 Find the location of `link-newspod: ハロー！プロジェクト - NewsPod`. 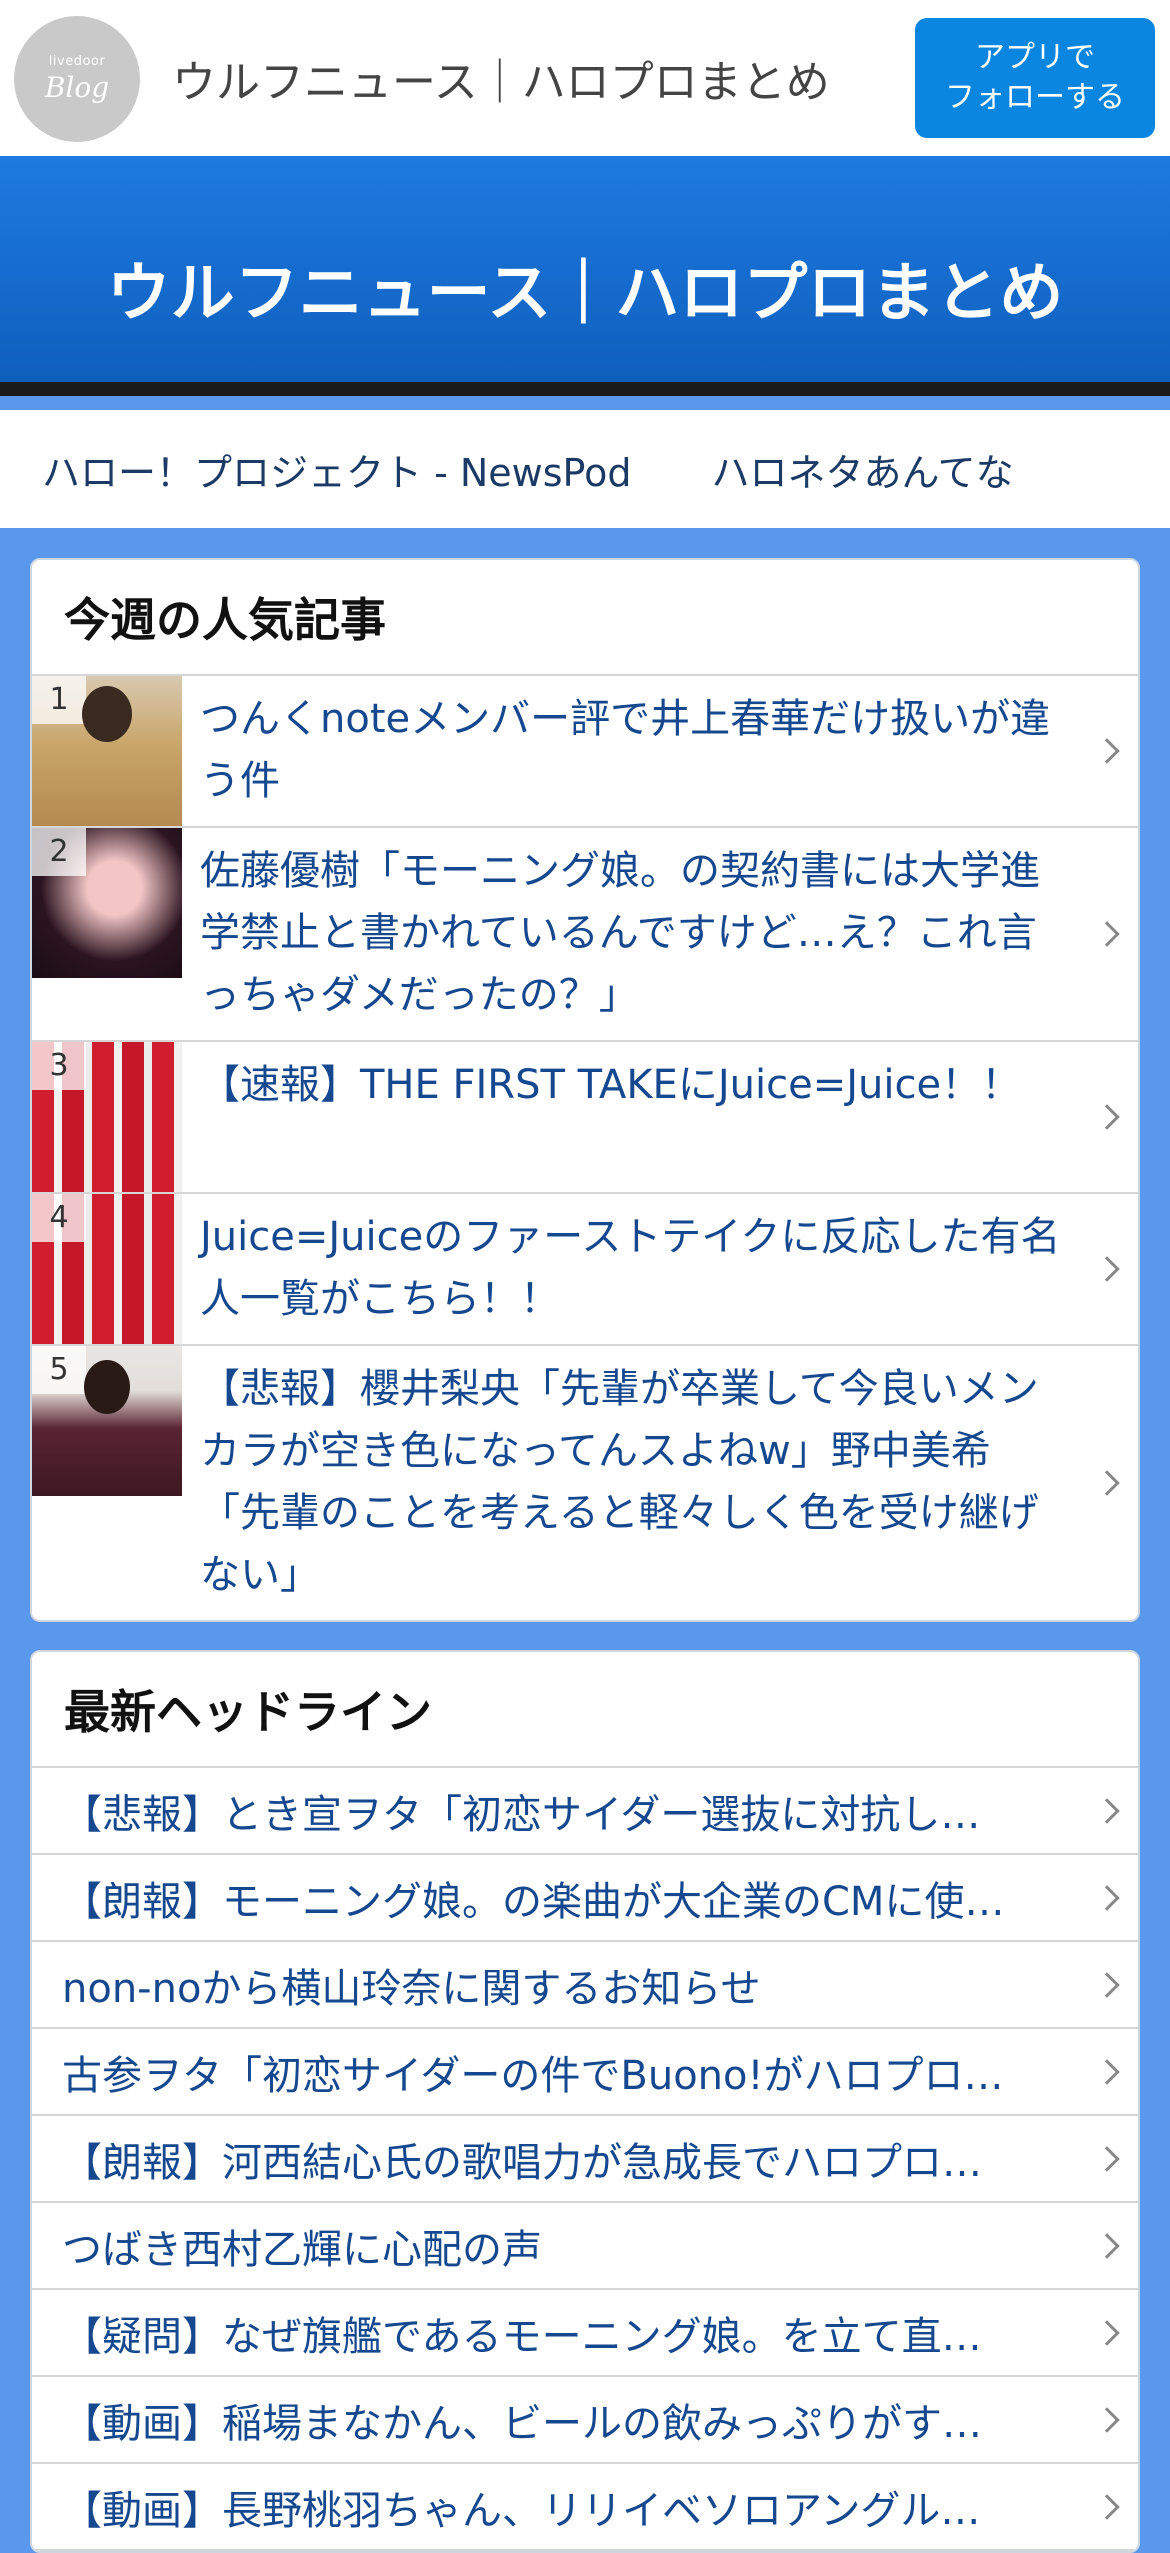

link-newspod: ハロー！プロジェクト - NewsPod is located at coordinates (336, 469).